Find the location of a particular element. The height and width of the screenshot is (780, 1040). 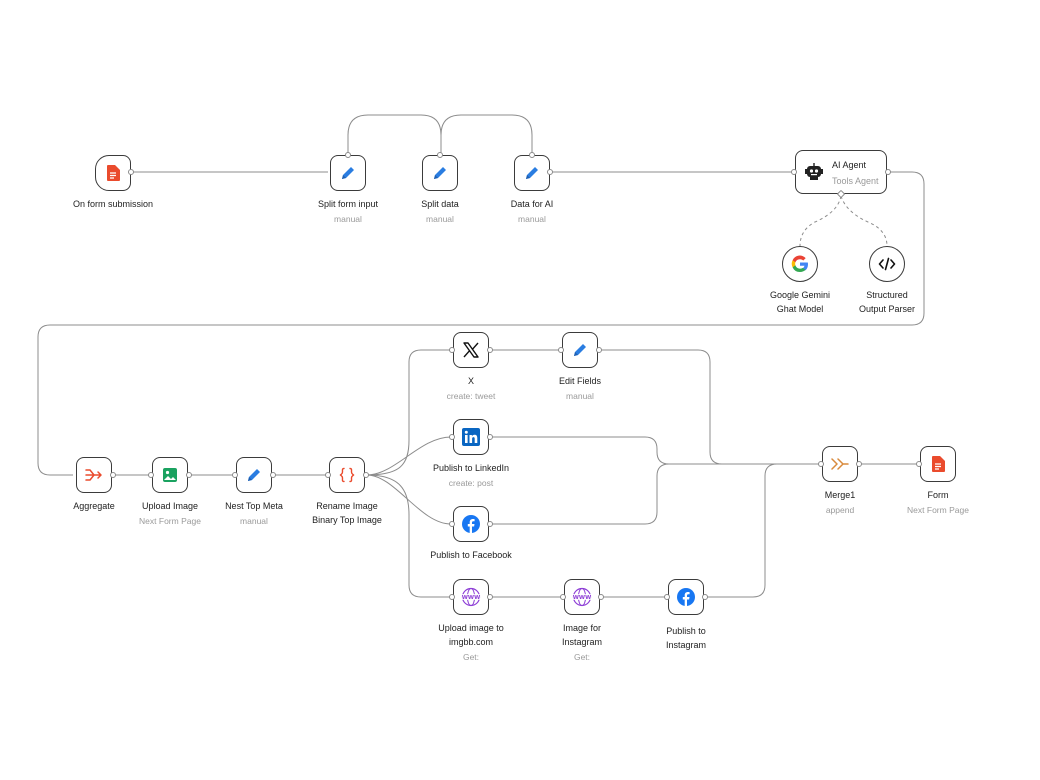

split-form-input-node is located at coordinates (348, 173).